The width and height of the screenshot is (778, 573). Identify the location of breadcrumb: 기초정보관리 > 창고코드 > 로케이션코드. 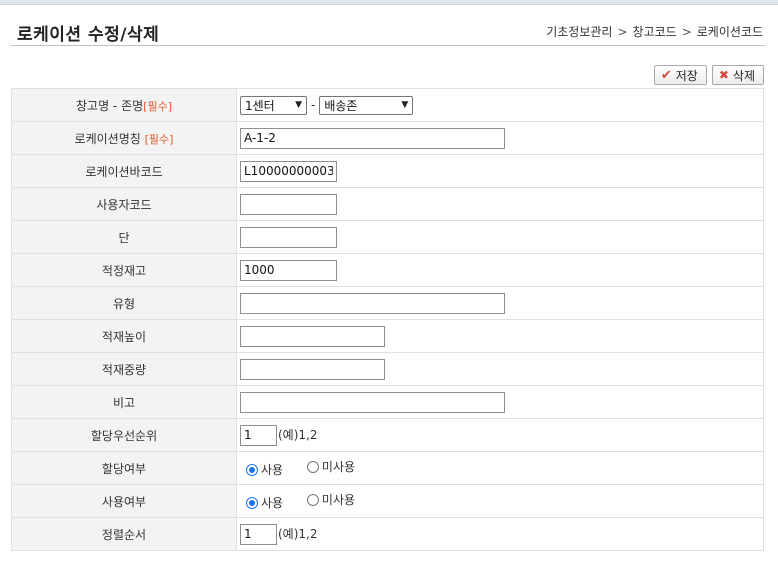
(654, 31).